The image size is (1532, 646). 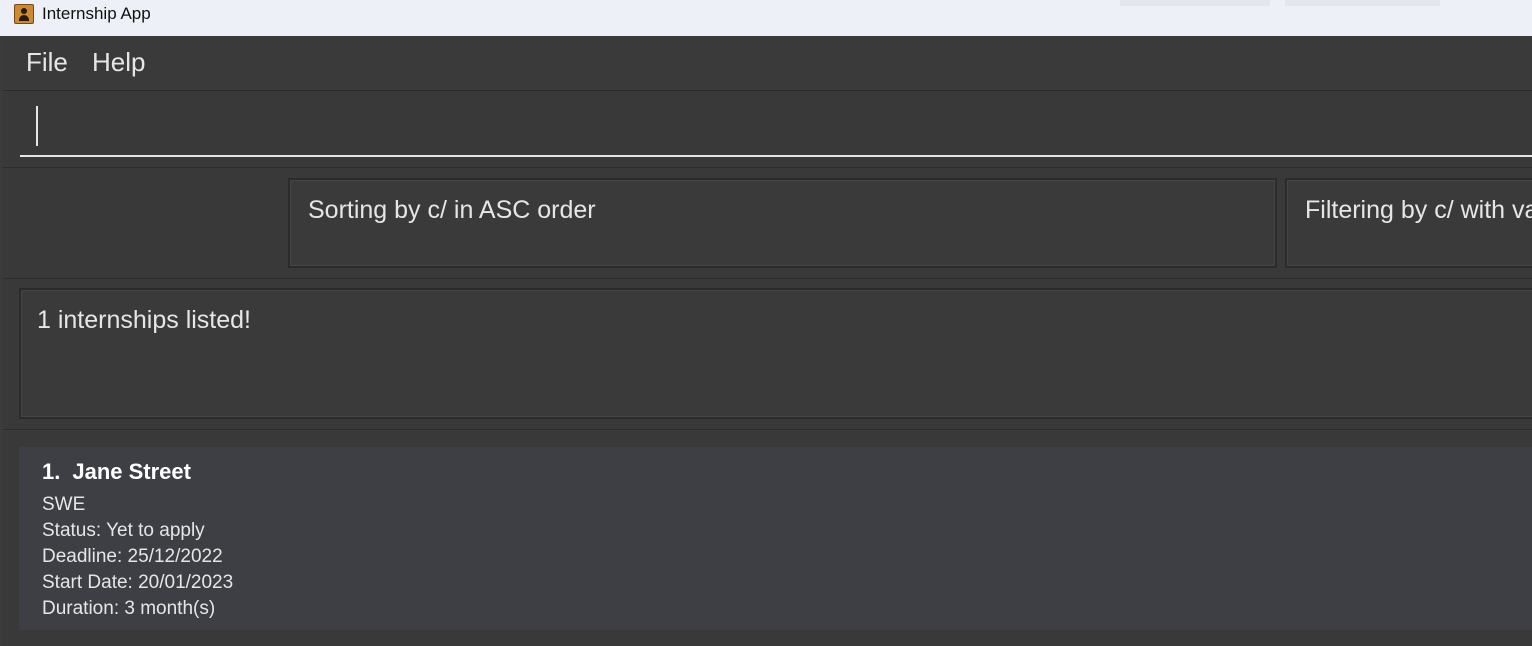 I want to click on card-index: 1., so click(x=51, y=471).